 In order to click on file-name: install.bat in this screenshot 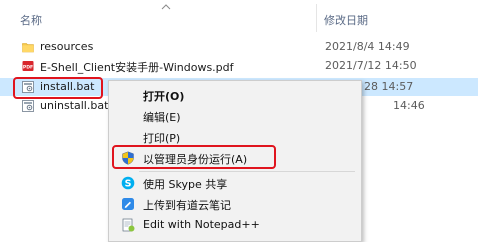, I will do `click(67, 86)`.